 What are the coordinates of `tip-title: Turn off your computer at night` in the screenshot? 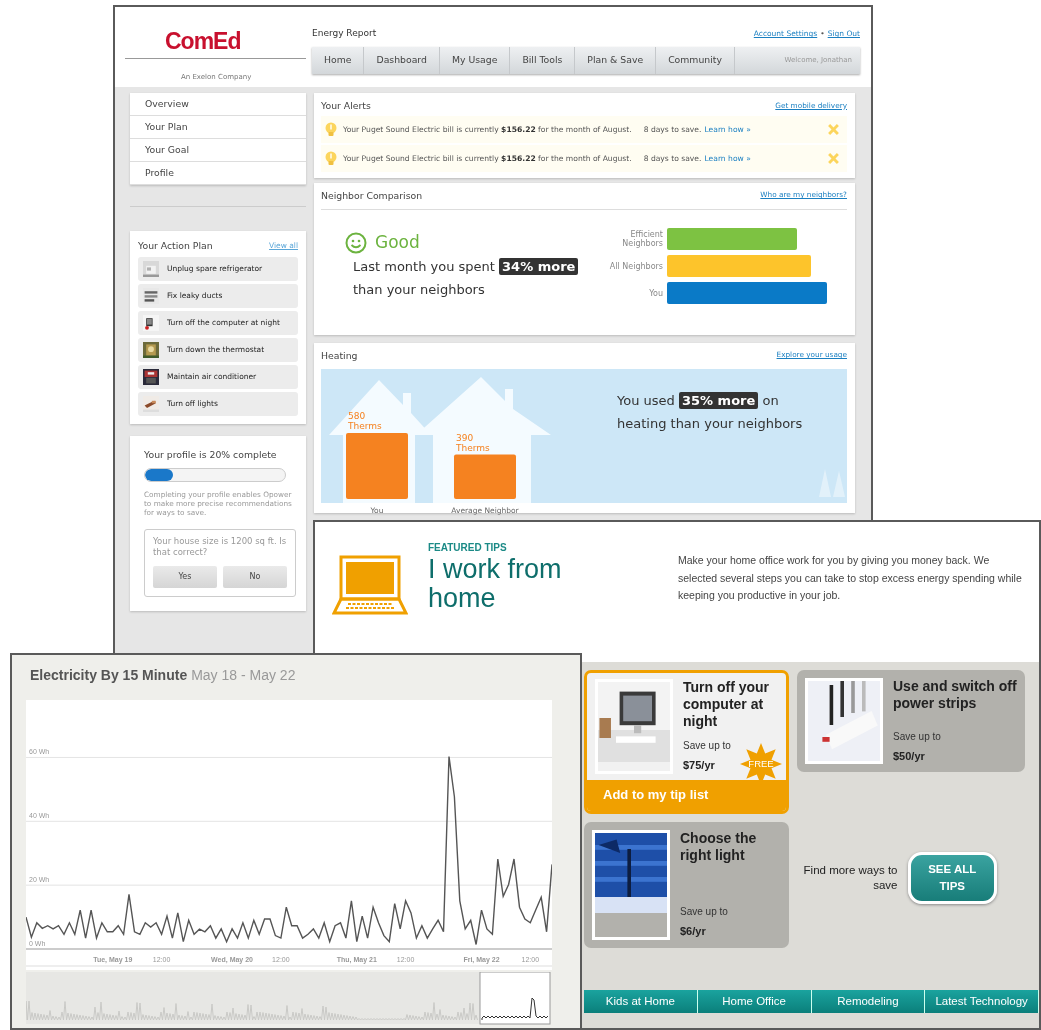 It's located at (727, 704).